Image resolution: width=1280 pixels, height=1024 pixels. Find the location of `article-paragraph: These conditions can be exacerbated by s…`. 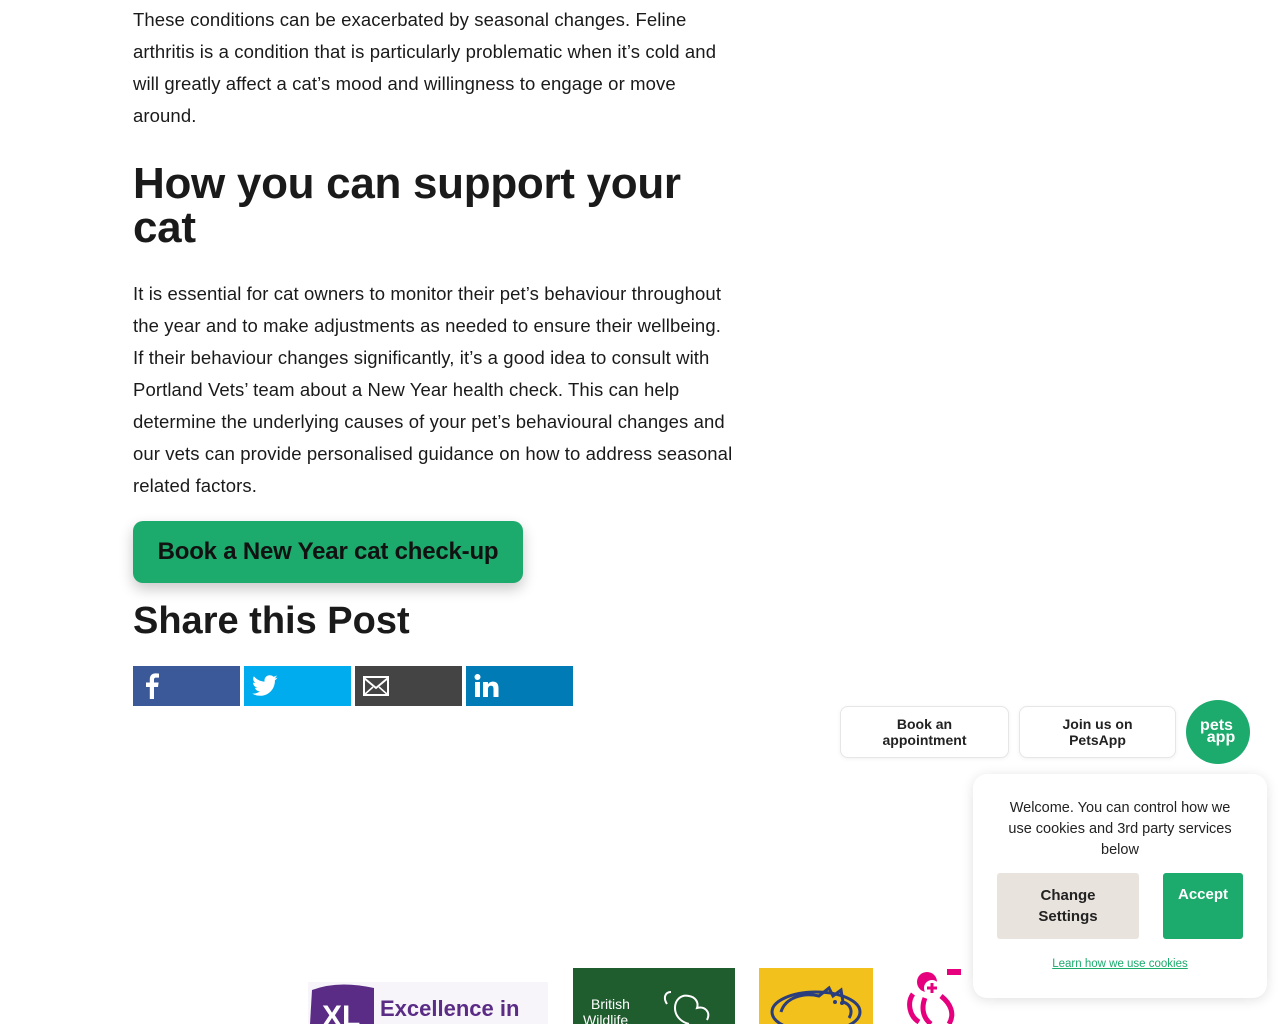

article-paragraph: These conditions can be exacerbated by s… is located at coordinates (425, 67).